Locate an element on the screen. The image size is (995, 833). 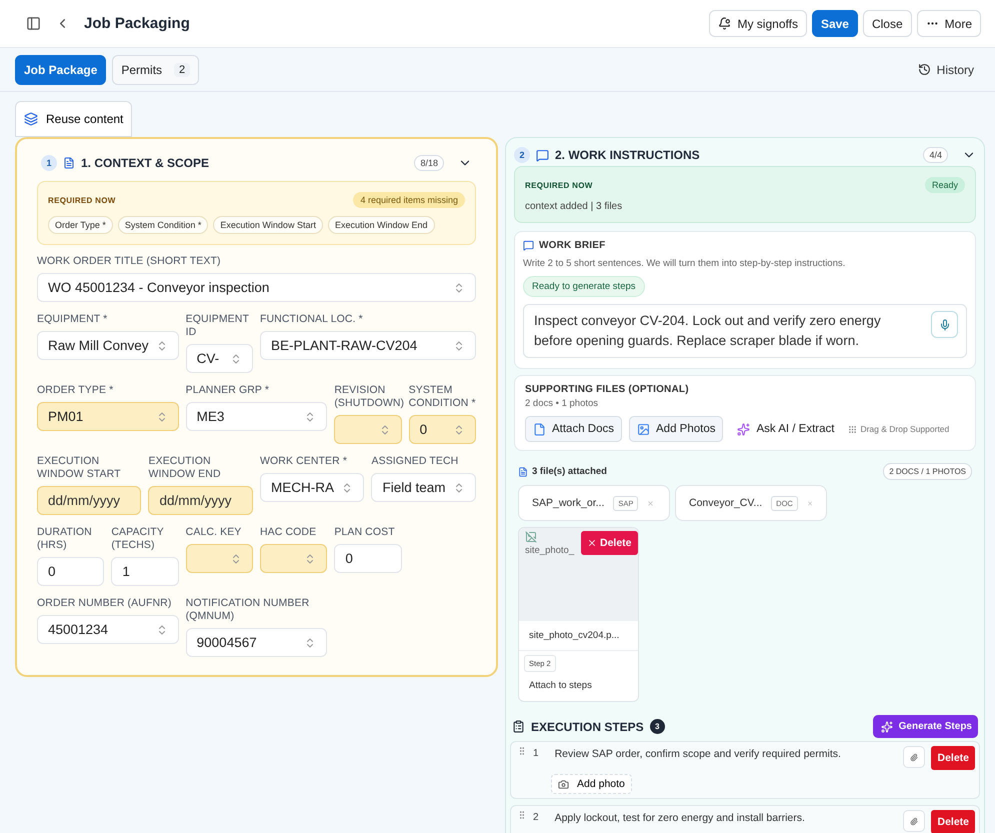
section-title: 1. CONTEXT & SCOPE is located at coordinates (145, 163).